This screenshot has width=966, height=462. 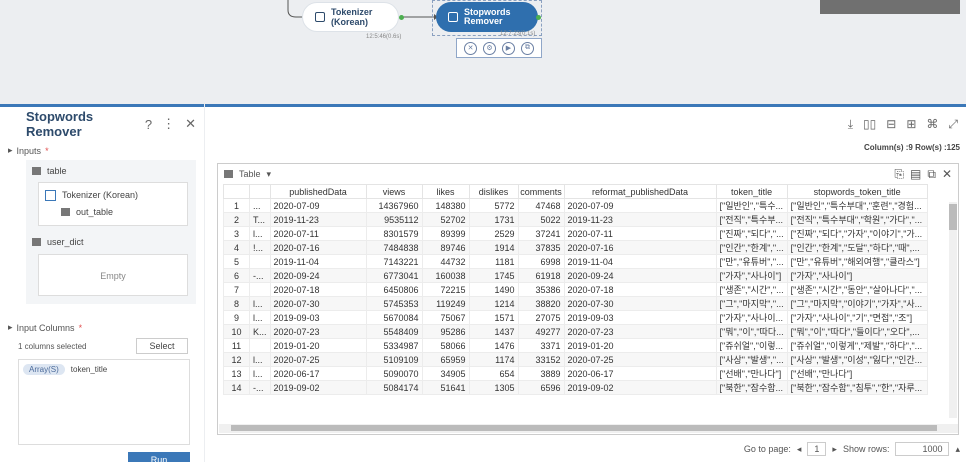 What do you see at coordinates (953, 124) in the screenshot?
I see `expand-icon: ⤢` at bounding box center [953, 124].